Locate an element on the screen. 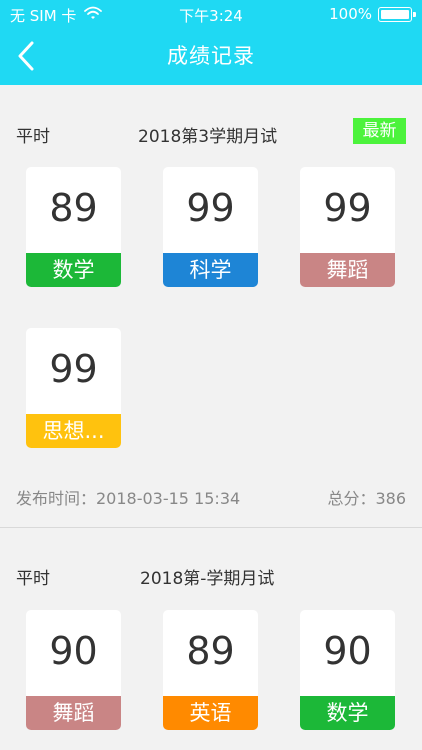 The width and height of the screenshot is (422, 750). publish-time: 发布时间：2018-03-15 15:34 is located at coordinates (128, 498).